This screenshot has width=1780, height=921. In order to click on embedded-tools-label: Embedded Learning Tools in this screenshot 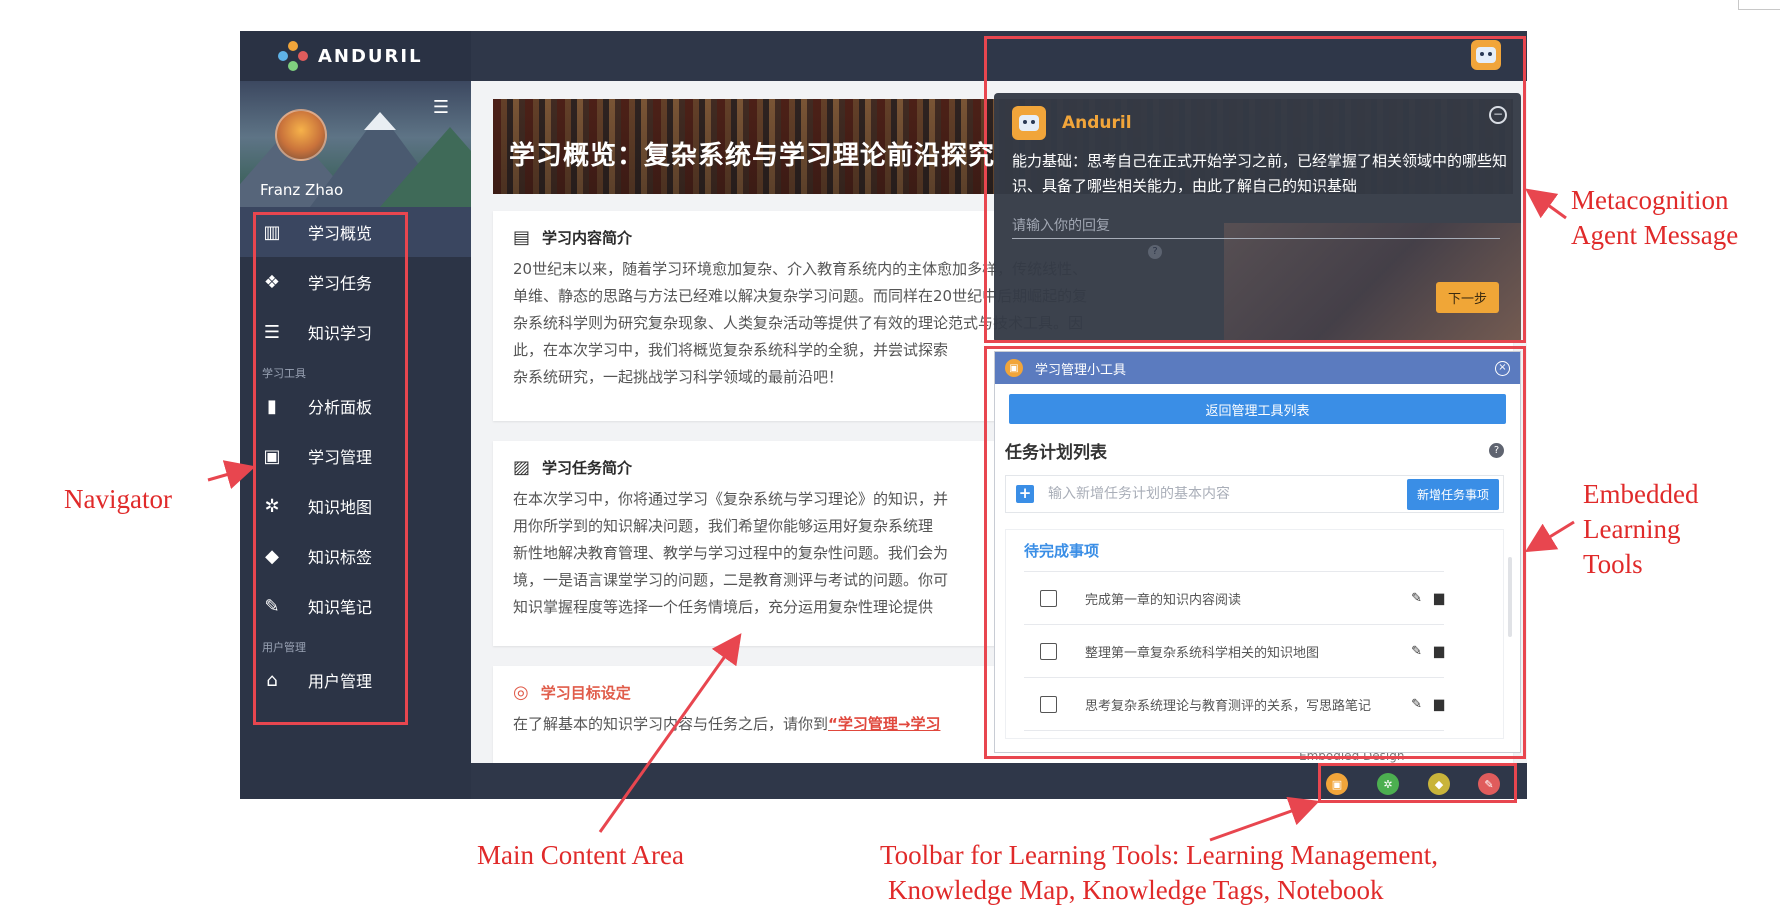, I will do `click(1640, 529)`.